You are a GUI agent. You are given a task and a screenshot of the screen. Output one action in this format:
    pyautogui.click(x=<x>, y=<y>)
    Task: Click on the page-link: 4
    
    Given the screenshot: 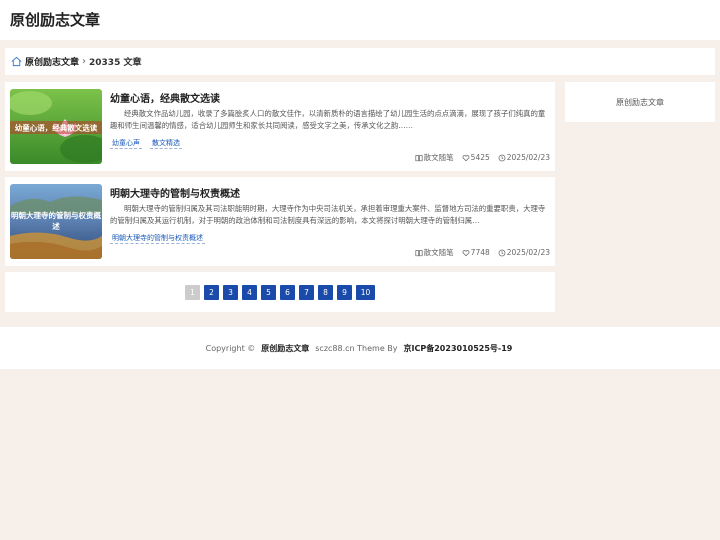 What is the action you would take?
    pyautogui.click(x=249, y=292)
    